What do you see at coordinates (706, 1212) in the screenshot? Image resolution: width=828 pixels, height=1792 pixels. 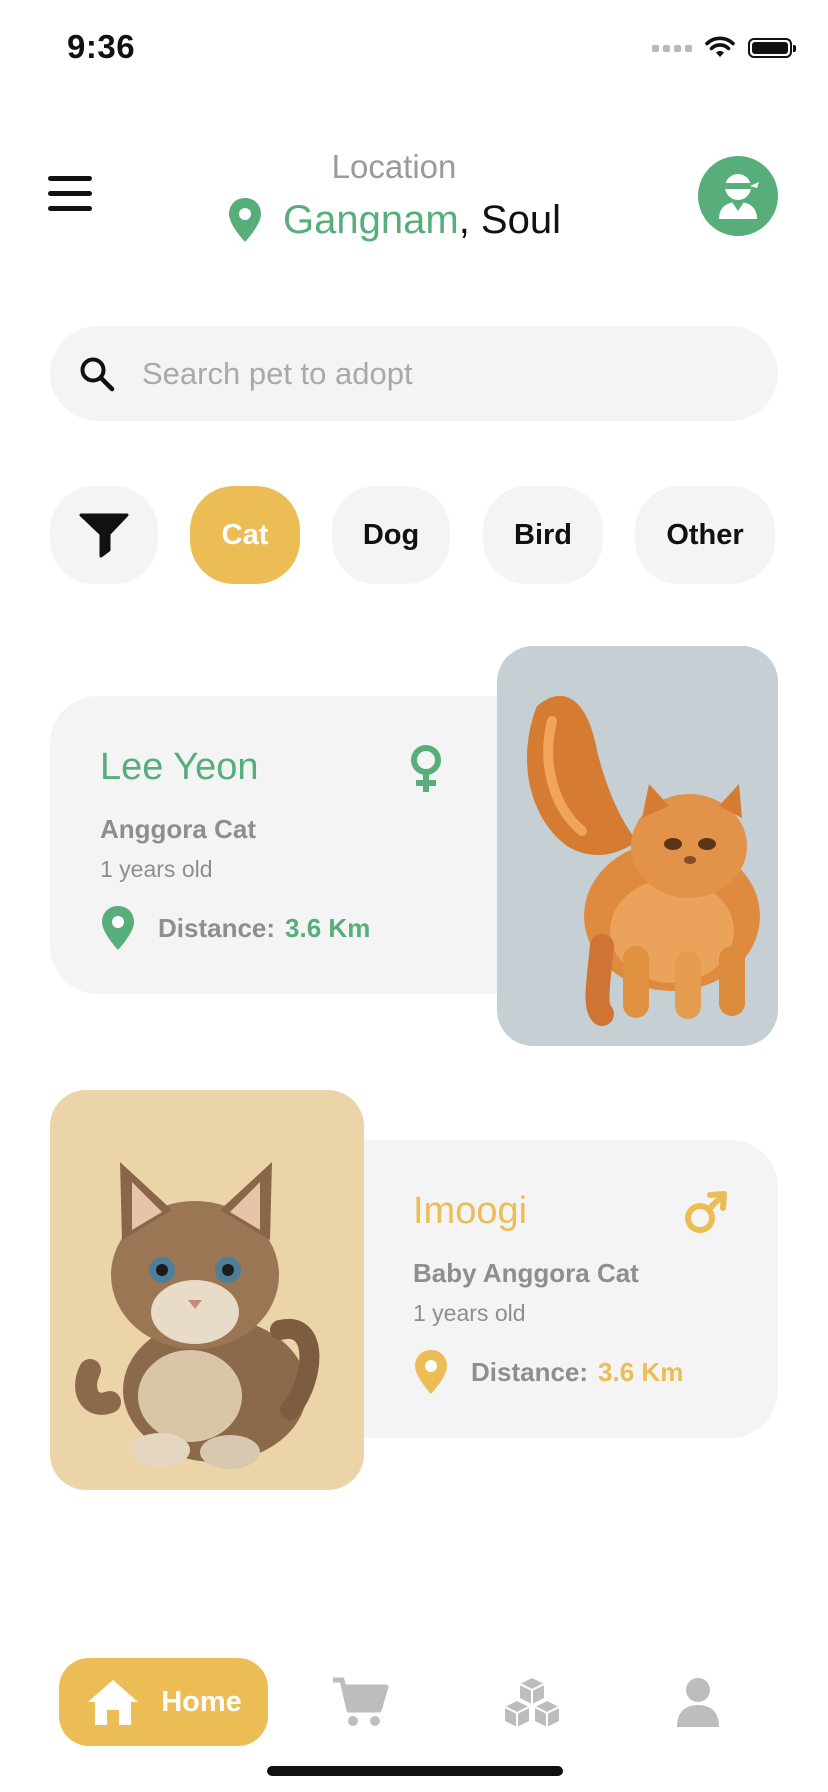 I see `male-icon` at bounding box center [706, 1212].